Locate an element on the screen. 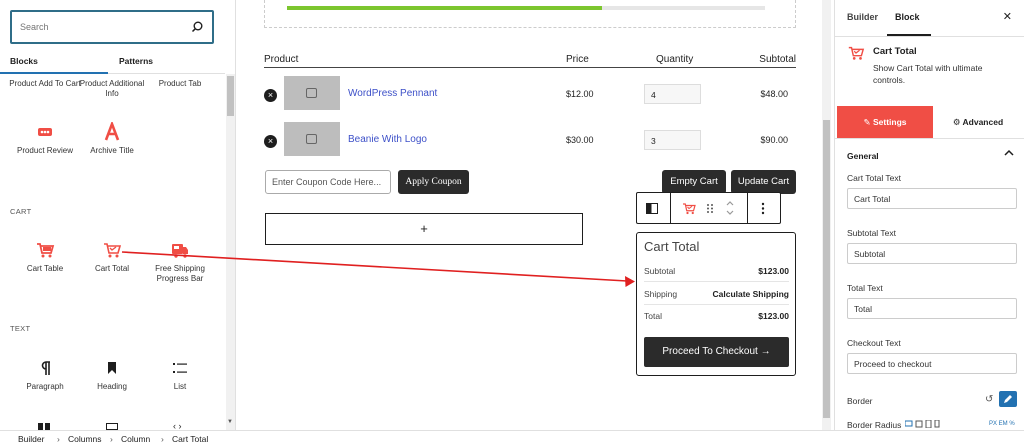  advanced-gear-icon: ⚙ is located at coordinates (956, 122).